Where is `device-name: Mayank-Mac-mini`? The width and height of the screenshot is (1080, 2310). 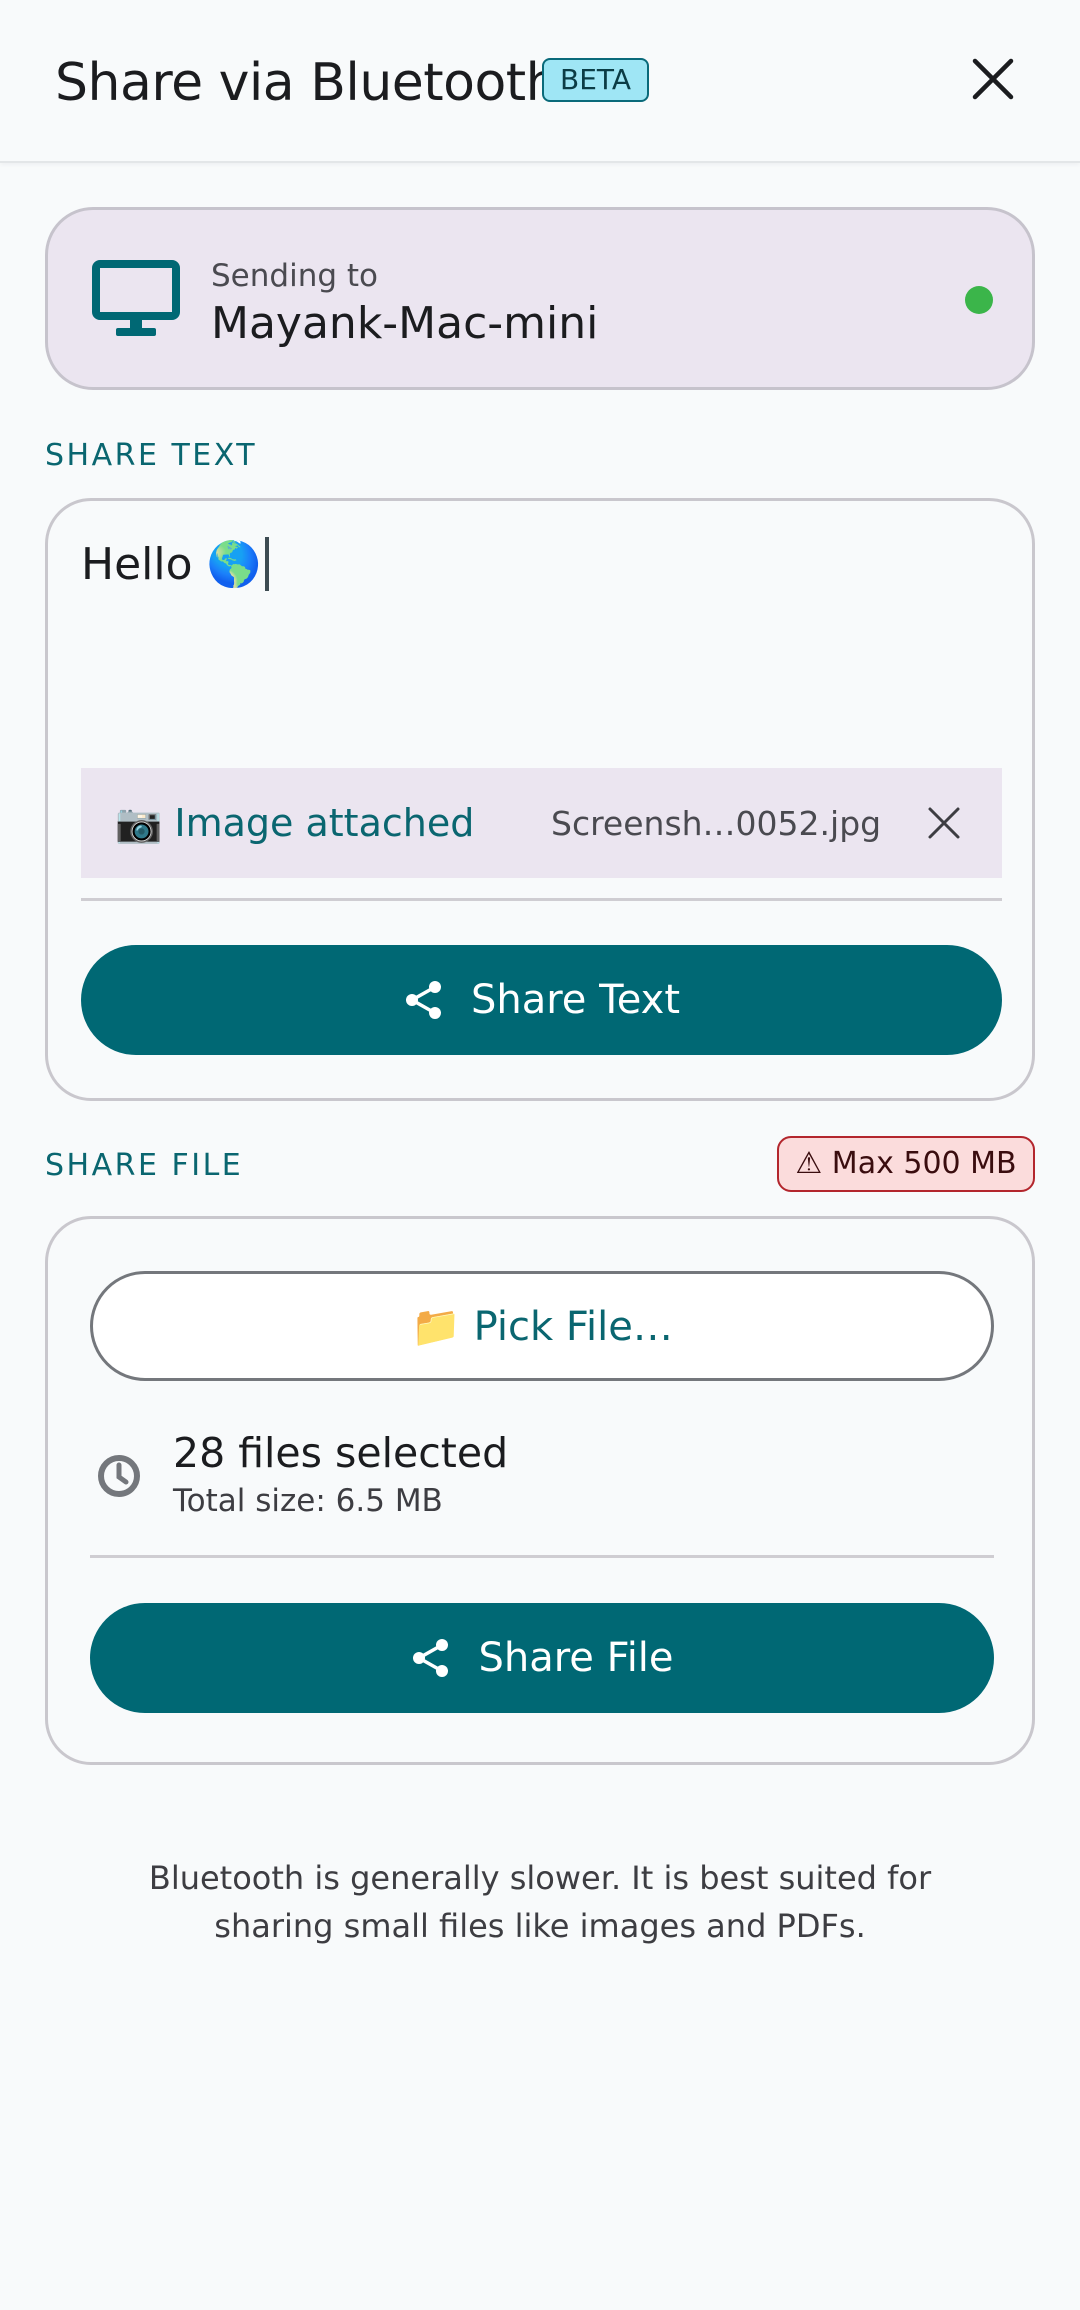 device-name: Mayank-Mac-mini is located at coordinates (405, 323).